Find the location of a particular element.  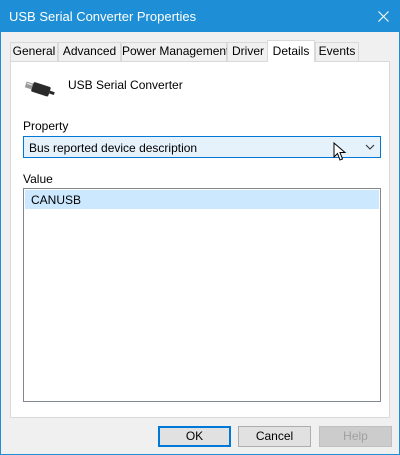

tab-details: Details is located at coordinates (291, 51).